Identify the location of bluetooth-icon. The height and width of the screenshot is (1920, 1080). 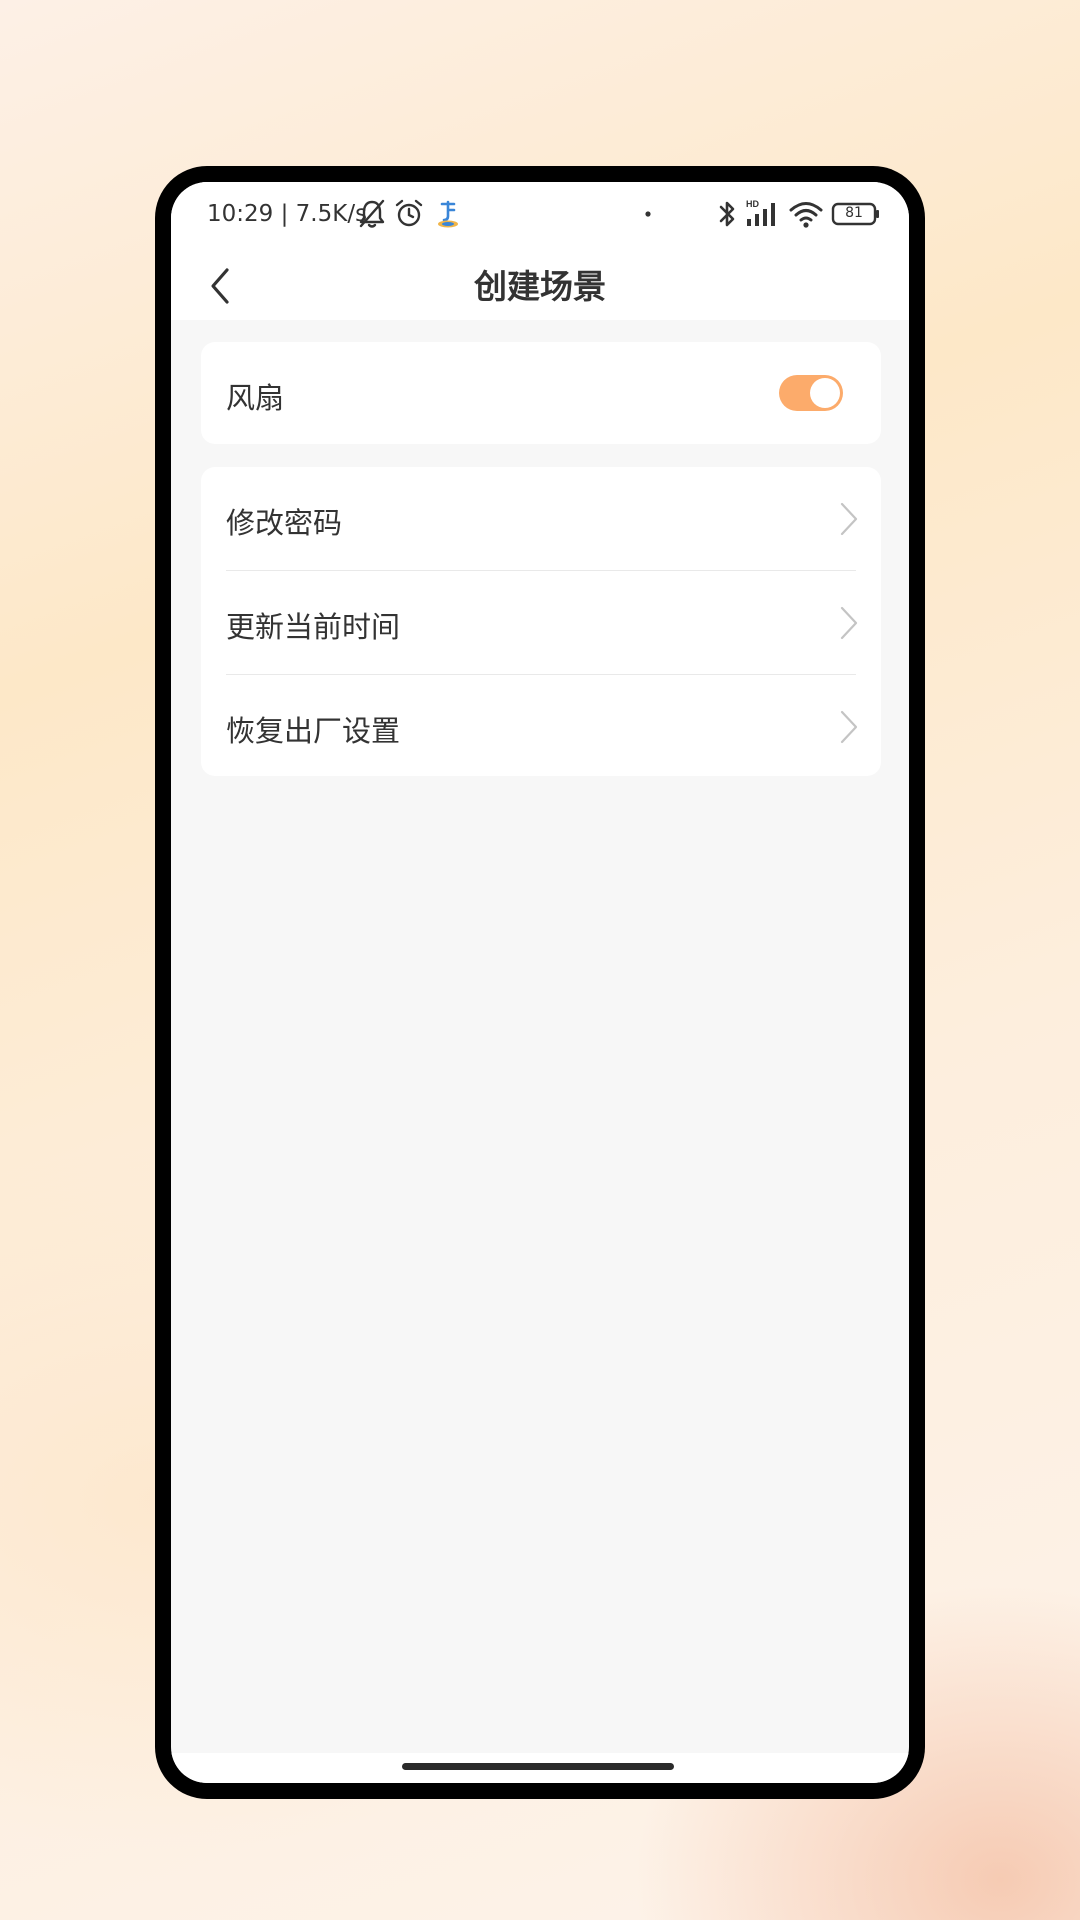
(727, 214).